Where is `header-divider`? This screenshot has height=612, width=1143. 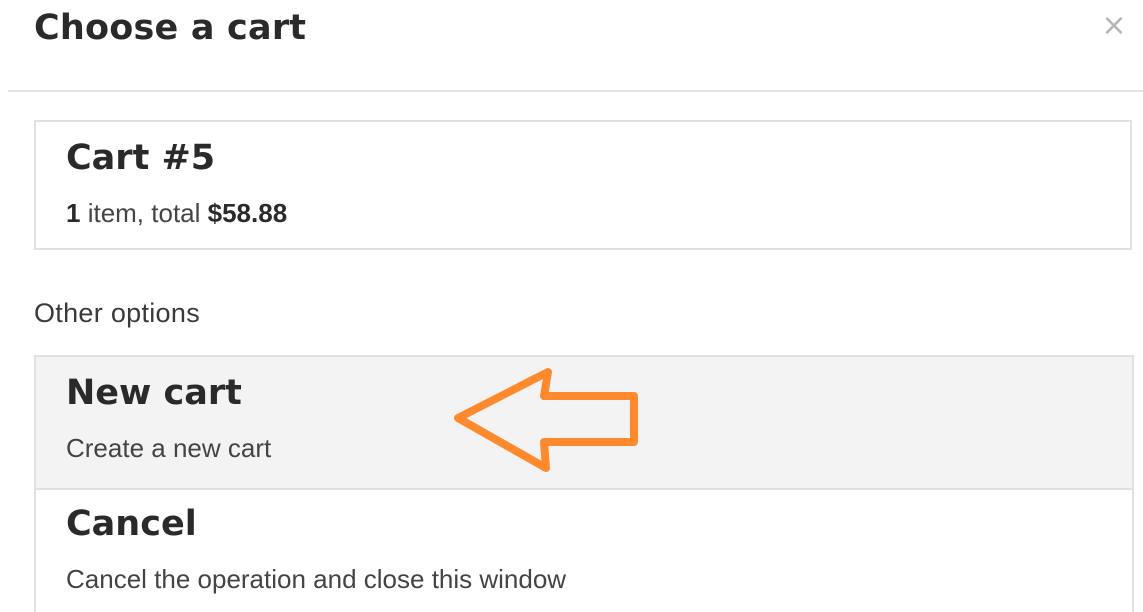
header-divider is located at coordinates (575, 91).